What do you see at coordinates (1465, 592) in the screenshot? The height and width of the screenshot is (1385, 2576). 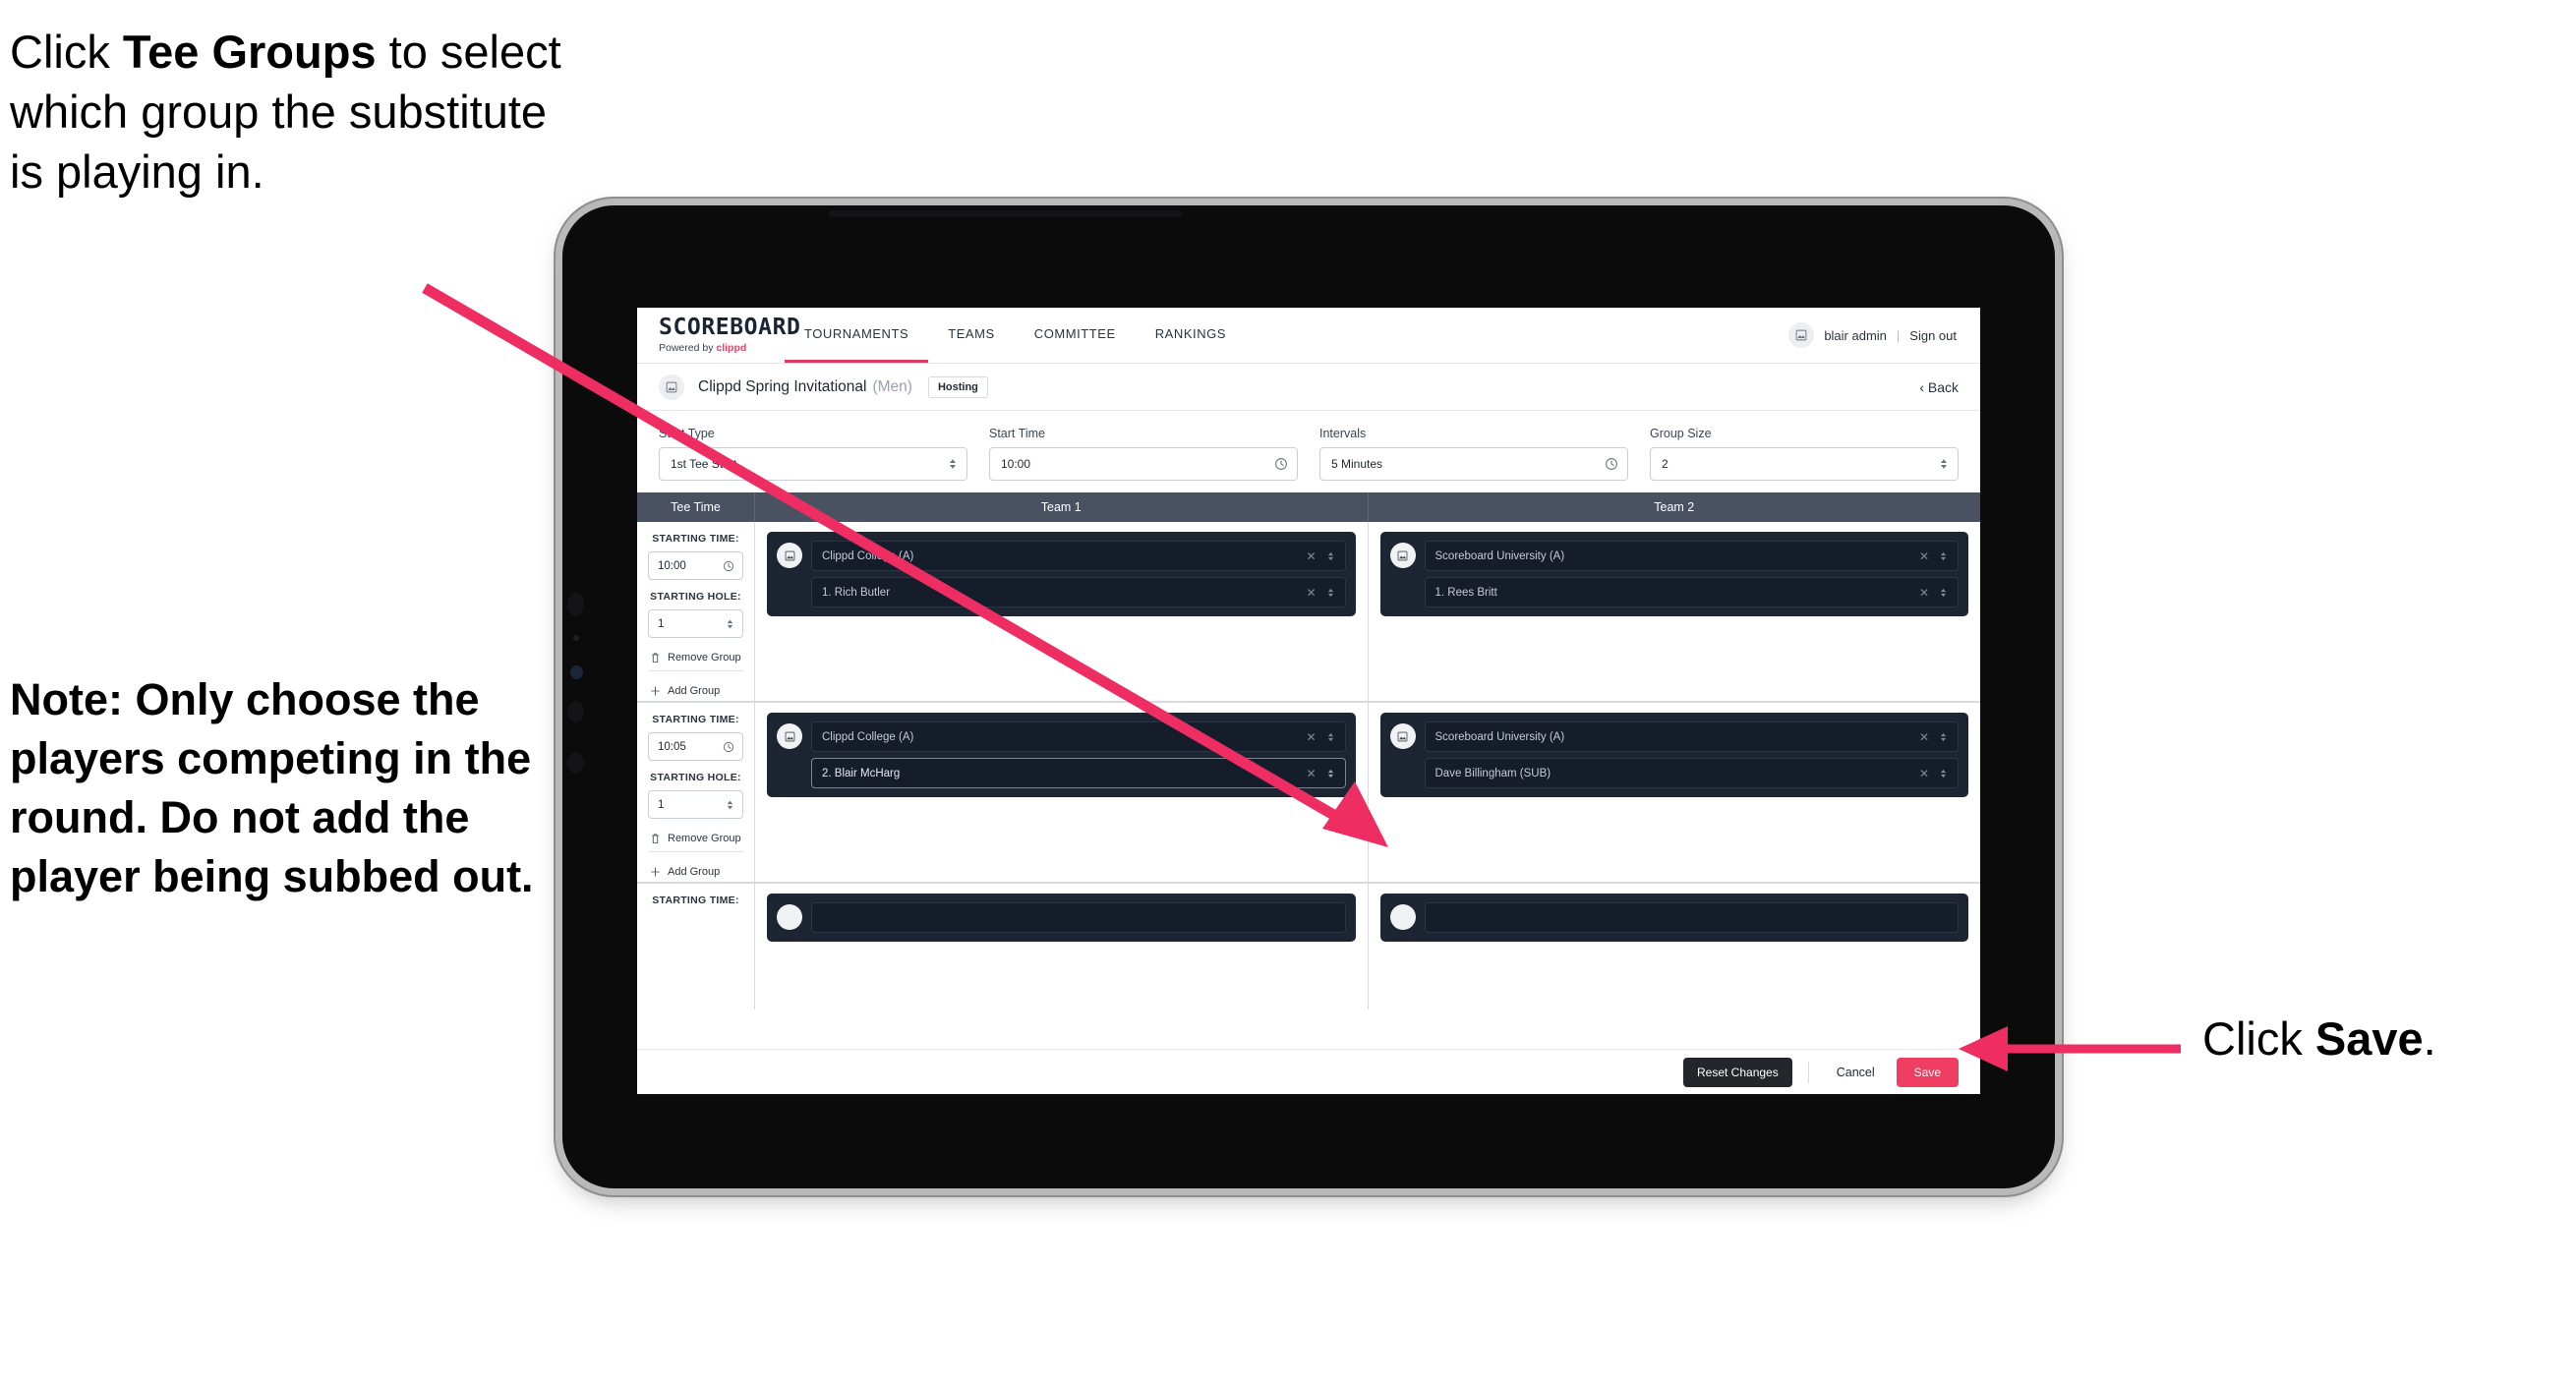 I see `chip-label: 1. Rees Britt` at bounding box center [1465, 592].